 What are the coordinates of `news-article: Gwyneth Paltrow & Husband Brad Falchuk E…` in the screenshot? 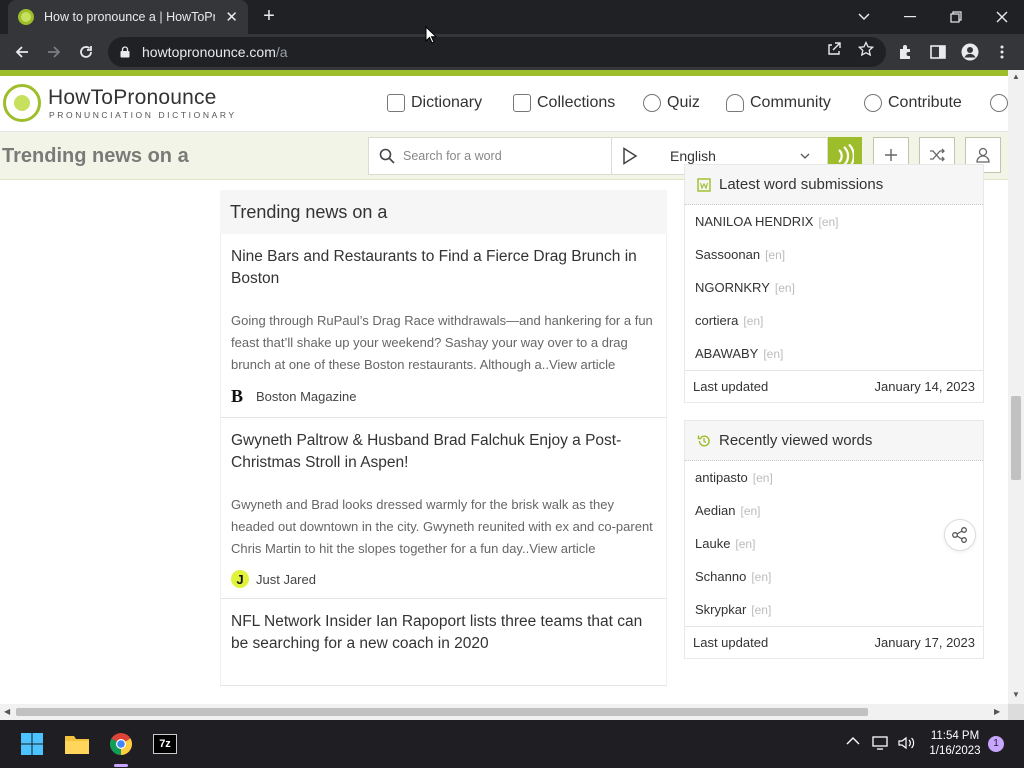 It's located at (443, 508).